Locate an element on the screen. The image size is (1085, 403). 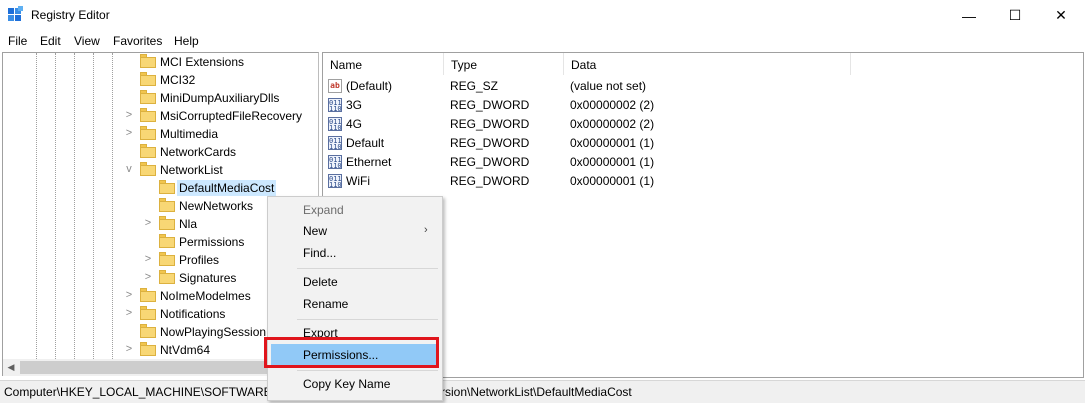
cell-name: 4G is located at coordinates (354, 124).